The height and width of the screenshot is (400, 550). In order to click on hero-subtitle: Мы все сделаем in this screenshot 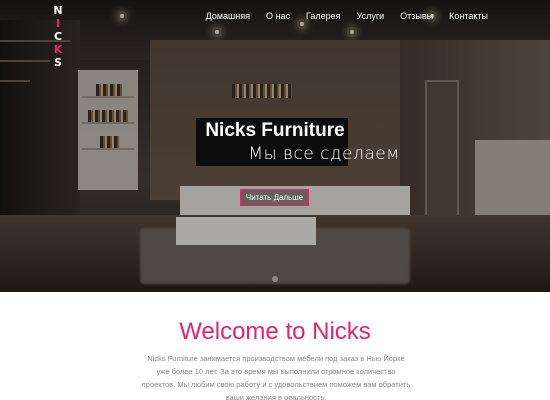, I will do `click(324, 154)`.